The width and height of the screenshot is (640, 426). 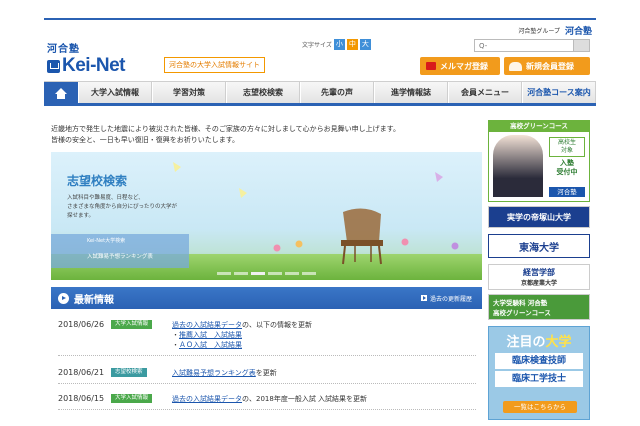 What do you see at coordinates (411, 92) in the screenshot?
I see `nav-item-magazine: 進学情報誌` at bounding box center [411, 92].